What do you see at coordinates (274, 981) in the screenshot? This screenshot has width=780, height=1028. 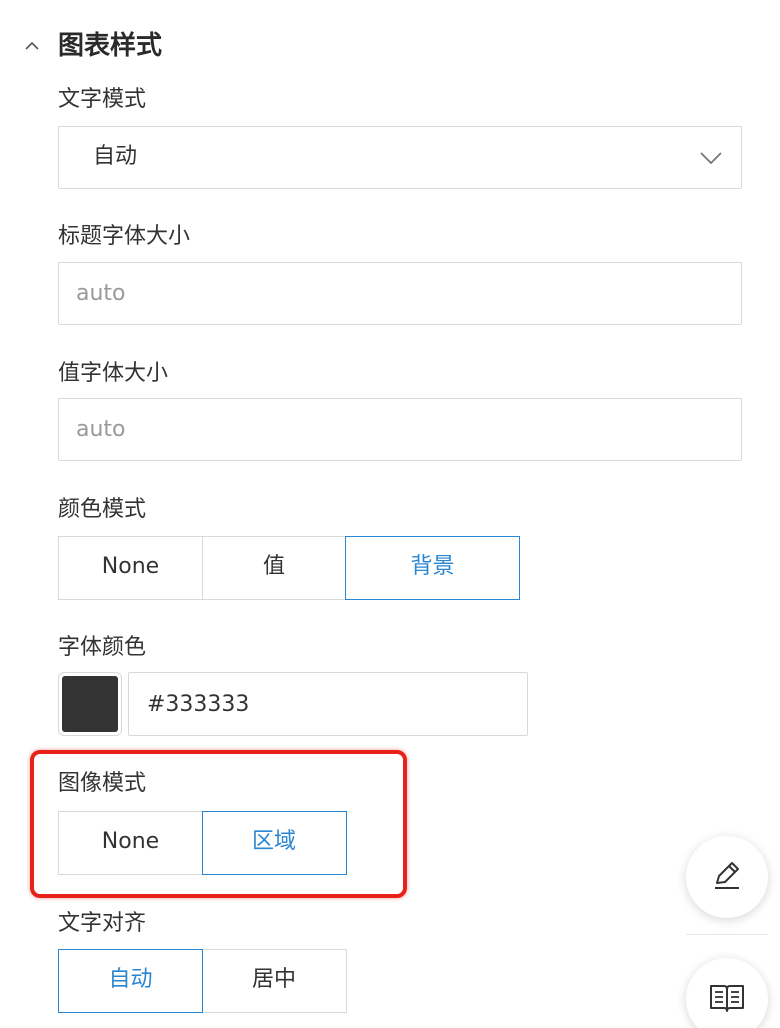 I see `text-align-option-center: 居中` at bounding box center [274, 981].